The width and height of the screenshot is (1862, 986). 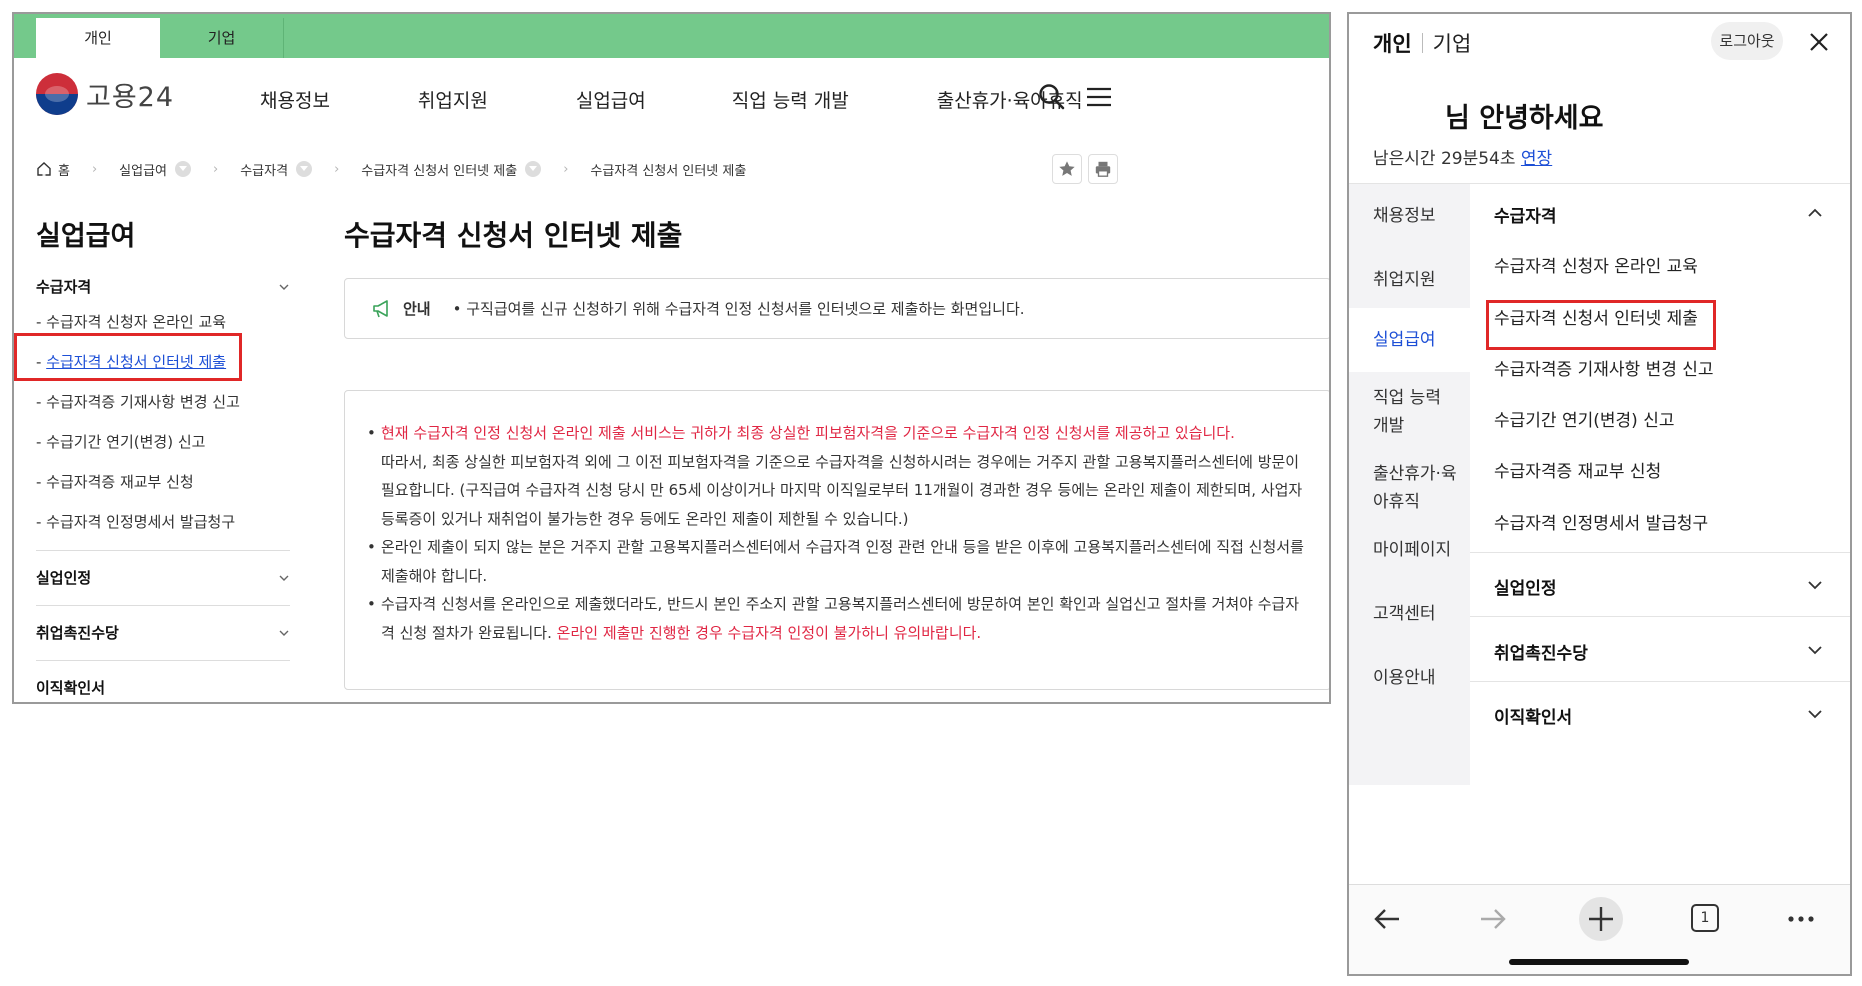 What do you see at coordinates (163, 681) in the screenshot?
I see `lnb-group-separation-certificate: 이직확인서` at bounding box center [163, 681].